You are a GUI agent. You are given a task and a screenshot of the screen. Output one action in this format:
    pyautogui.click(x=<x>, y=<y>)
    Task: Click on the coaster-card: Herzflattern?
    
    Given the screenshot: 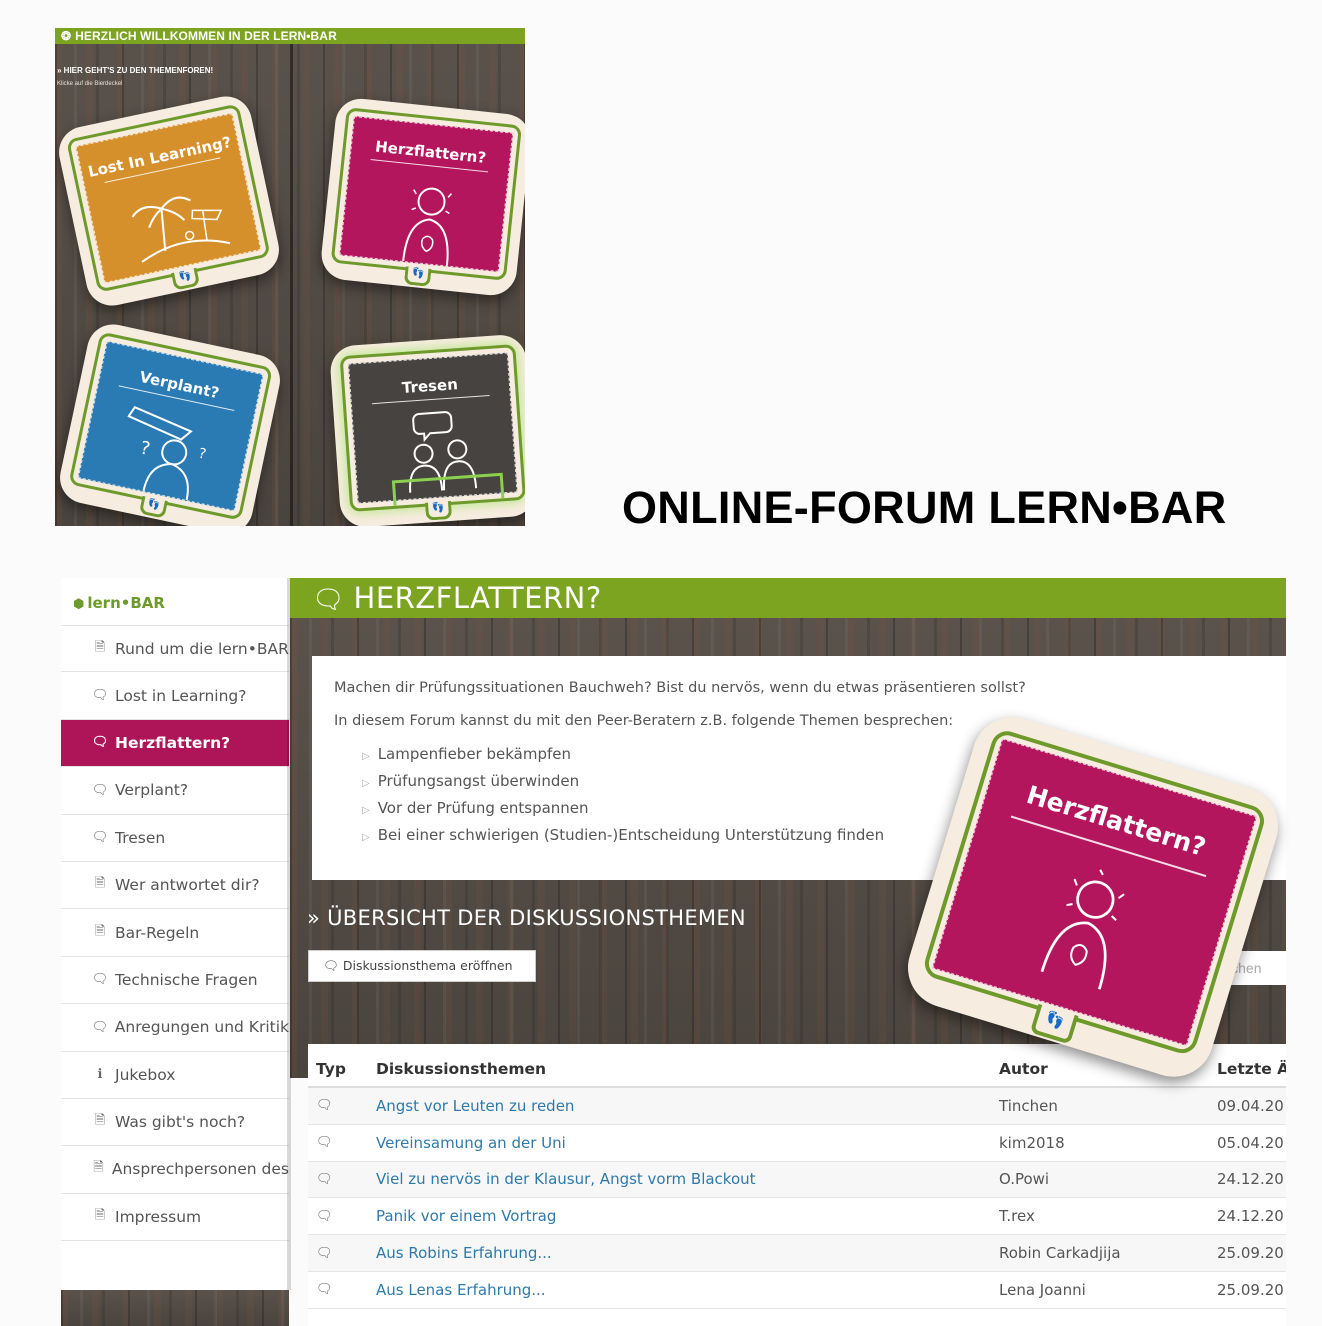 What is the action you would take?
    pyautogui.click(x=426, y=194)
    